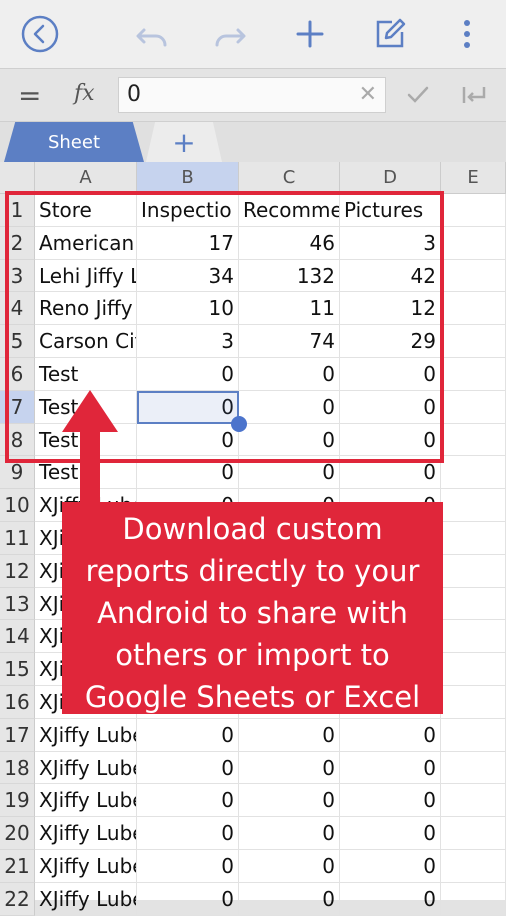 The height and width of the screenshot is (916, 506). What do you see at coordinates (17, 899) in the screenshot?
I see `row-header: 22` at bounding box center [17, 899].